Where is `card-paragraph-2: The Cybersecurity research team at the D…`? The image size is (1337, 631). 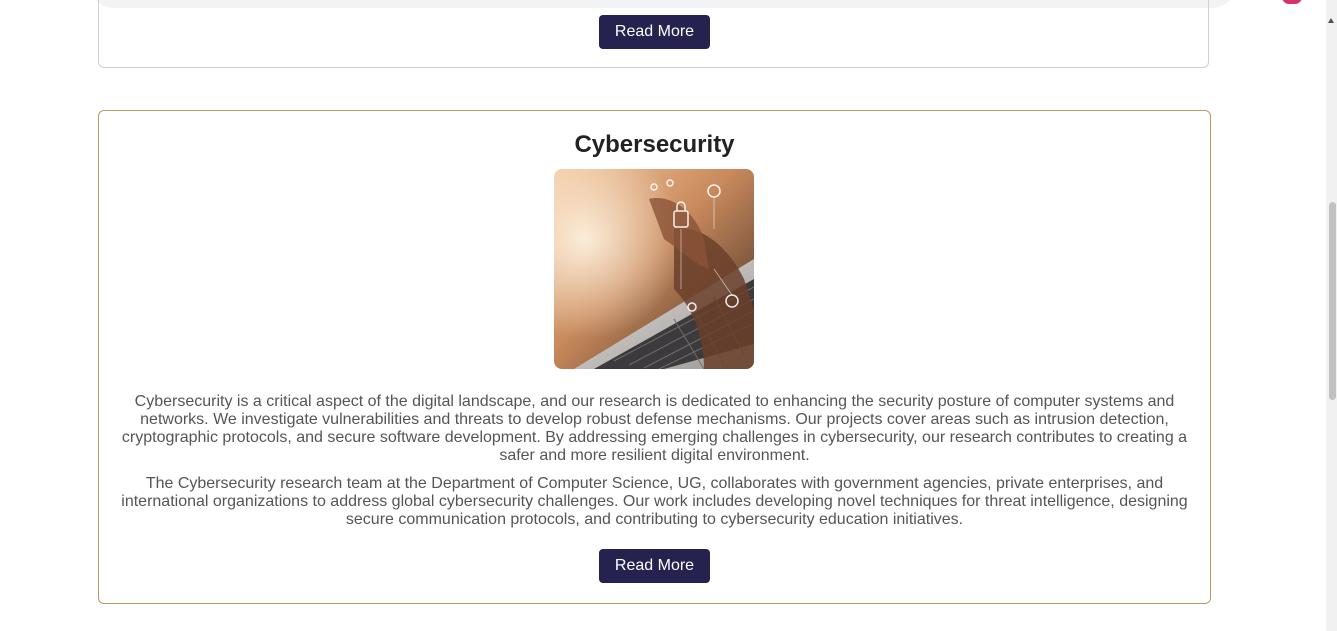
card-paragraph-2: The Cybersecurity research team at the D… is located at coordinates (654, 501).